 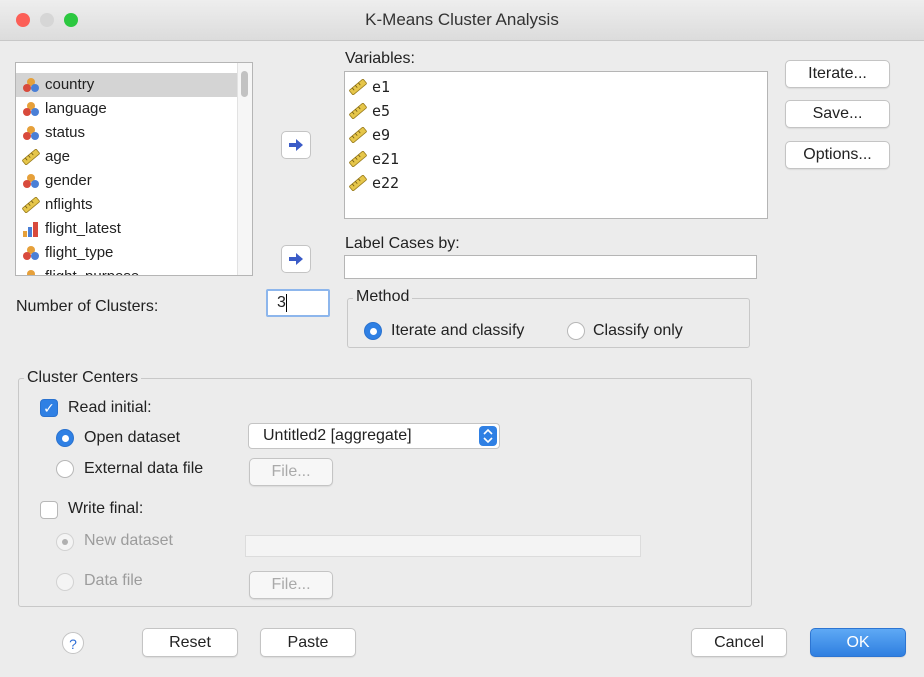 I want to click on list-scrollbar, so click(x=244, y=169).